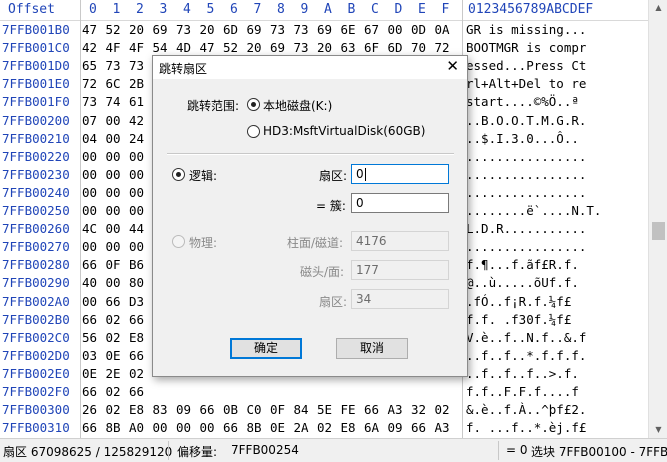 The width and height of the screenshot is (667, 462). I want to click on scroll-up-arrow-icon: ▲, so click(658, 8).